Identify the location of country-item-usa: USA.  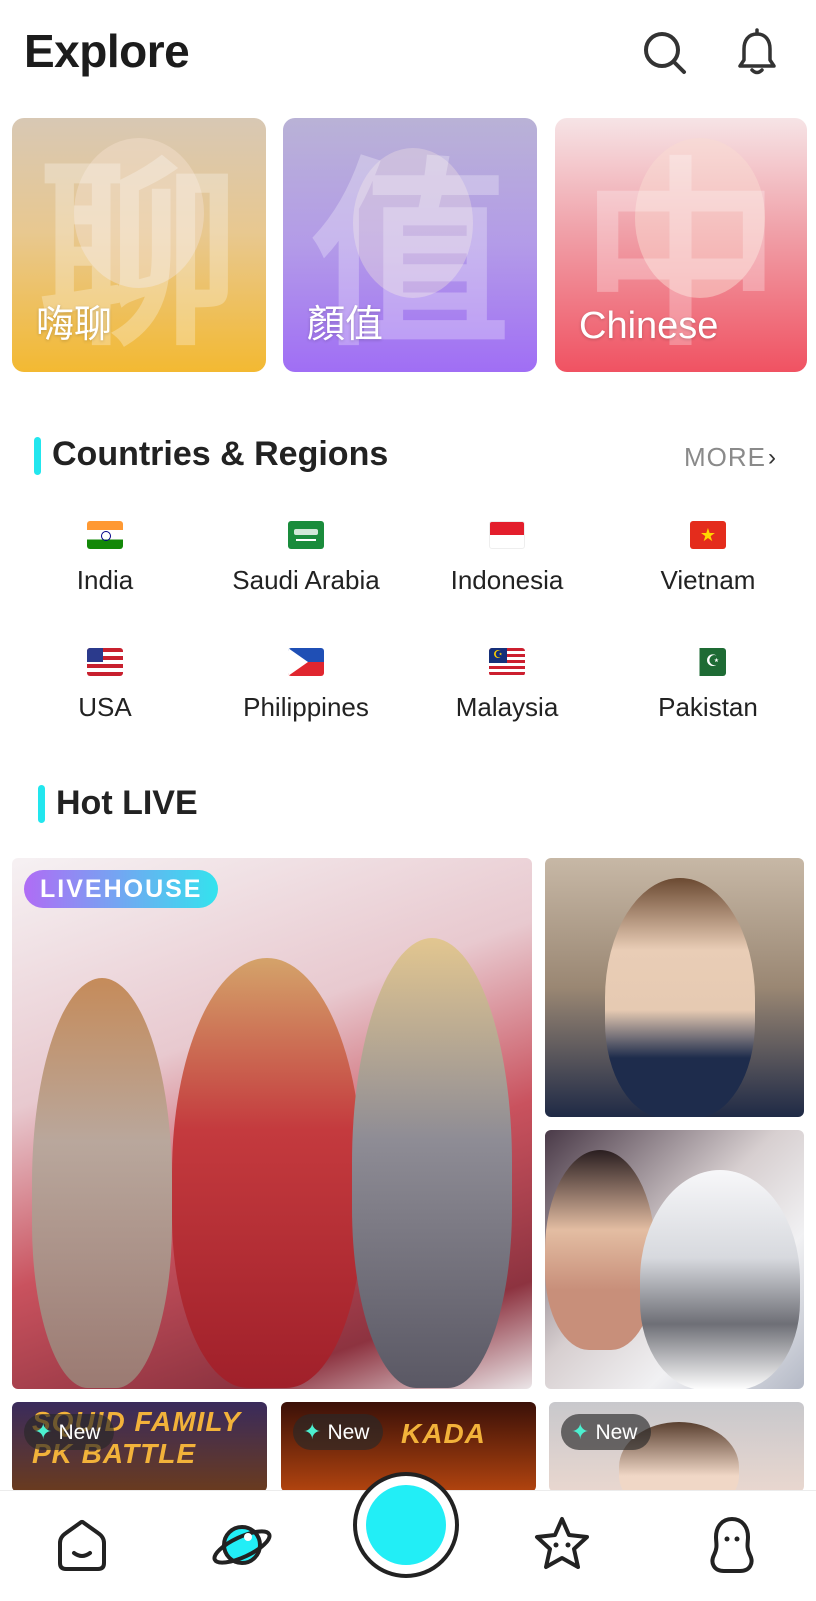
(105, 685).